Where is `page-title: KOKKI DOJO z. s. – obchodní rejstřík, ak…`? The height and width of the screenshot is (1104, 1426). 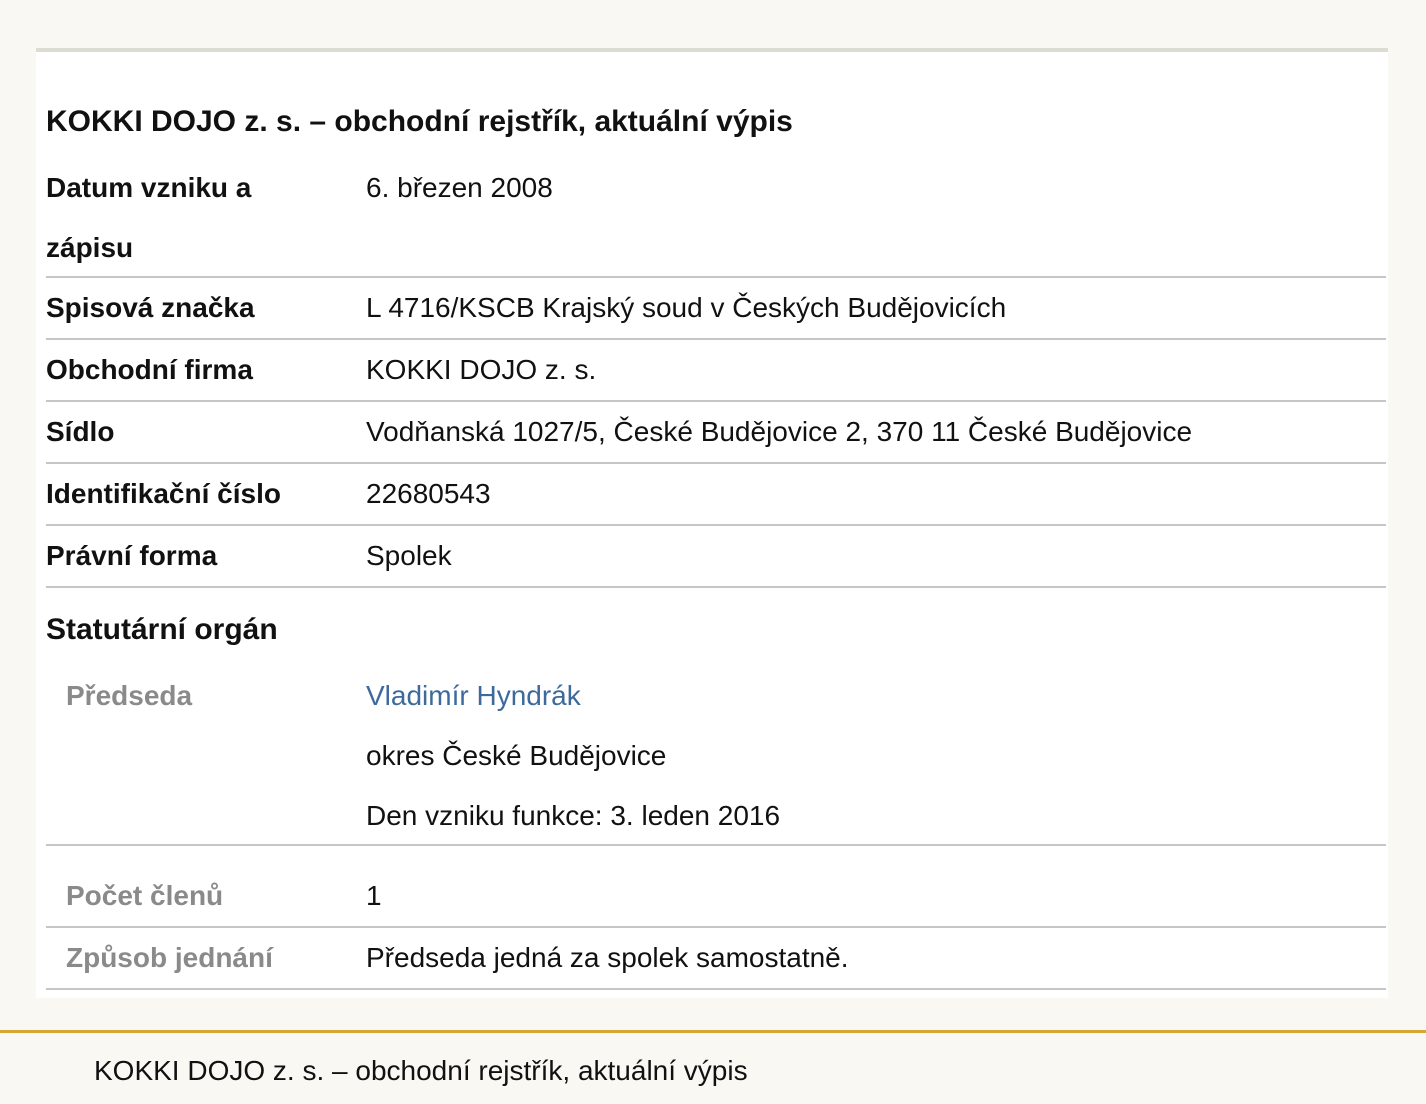
page-title: KOKKI DOJO z. s. – obchodní rejstřík, ak… is located at coordinates (419, 121).